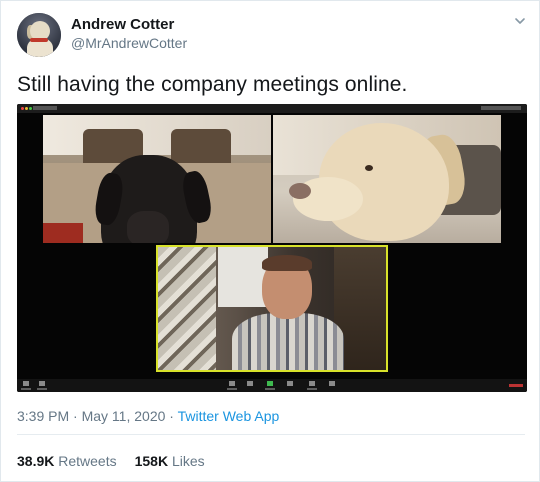  Describe the element at coordinates (516, 385) in the screenshot. I see `end-meeting-button` at that location.